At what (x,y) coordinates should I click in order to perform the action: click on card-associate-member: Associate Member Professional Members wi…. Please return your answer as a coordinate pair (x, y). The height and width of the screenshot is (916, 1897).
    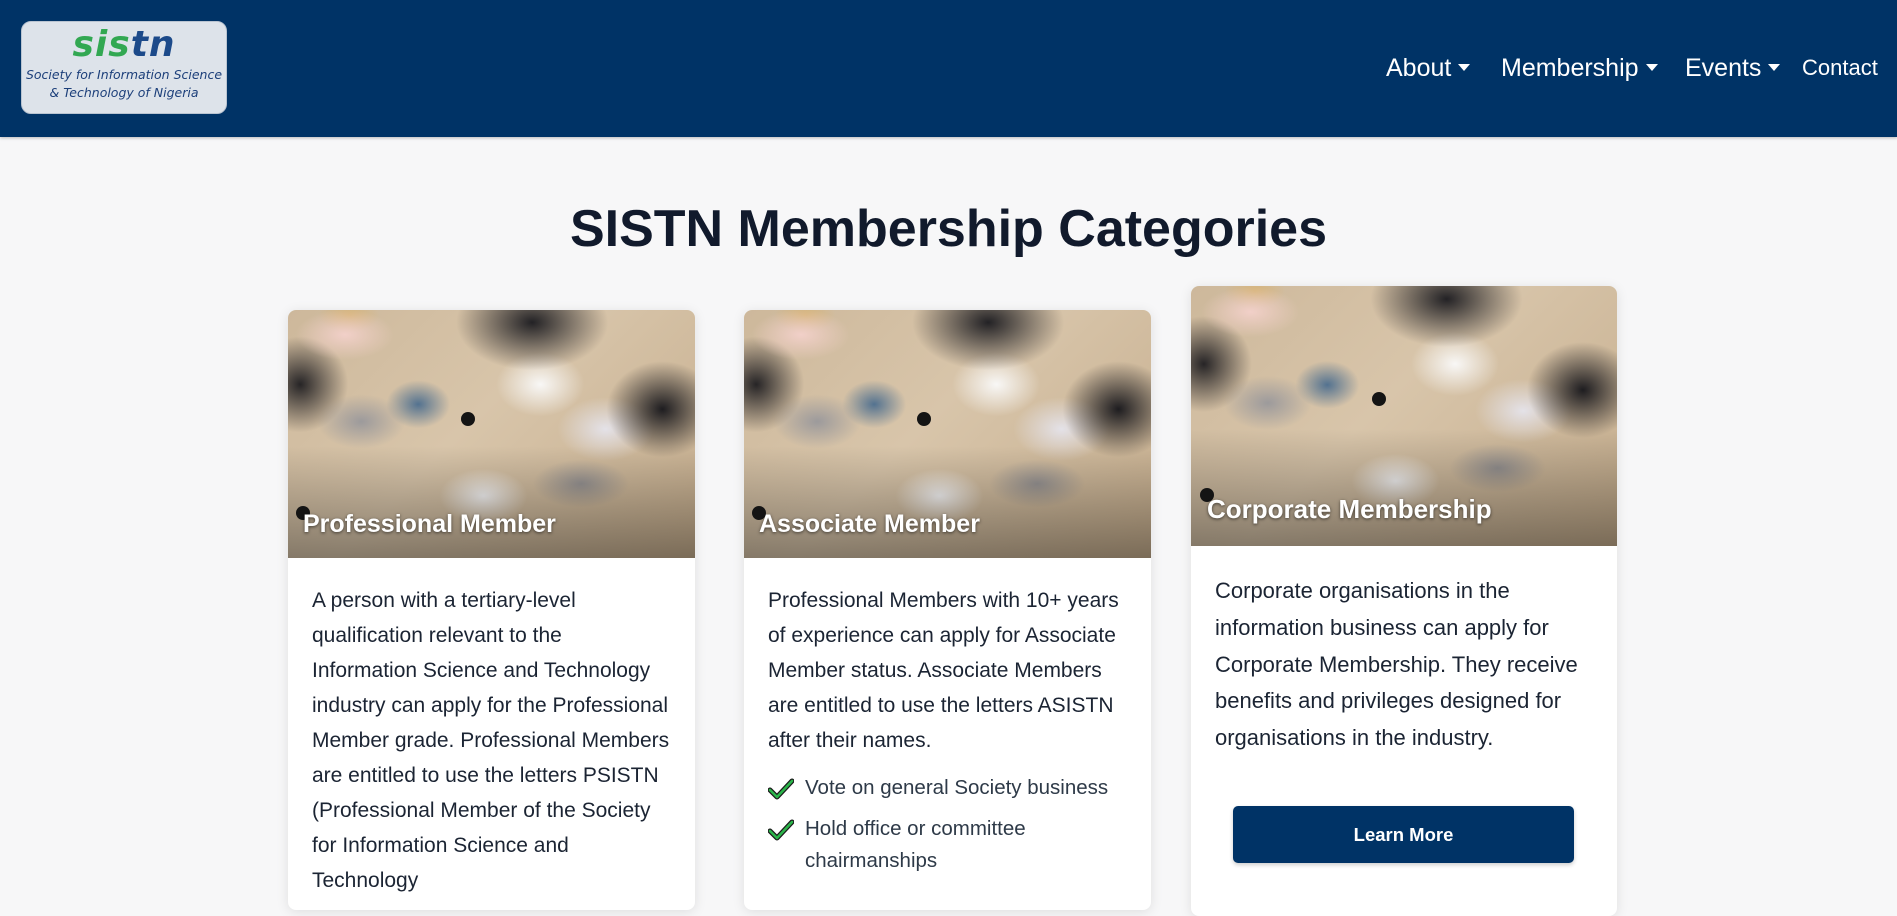
    Looking at the image, I should click on (947, 610).